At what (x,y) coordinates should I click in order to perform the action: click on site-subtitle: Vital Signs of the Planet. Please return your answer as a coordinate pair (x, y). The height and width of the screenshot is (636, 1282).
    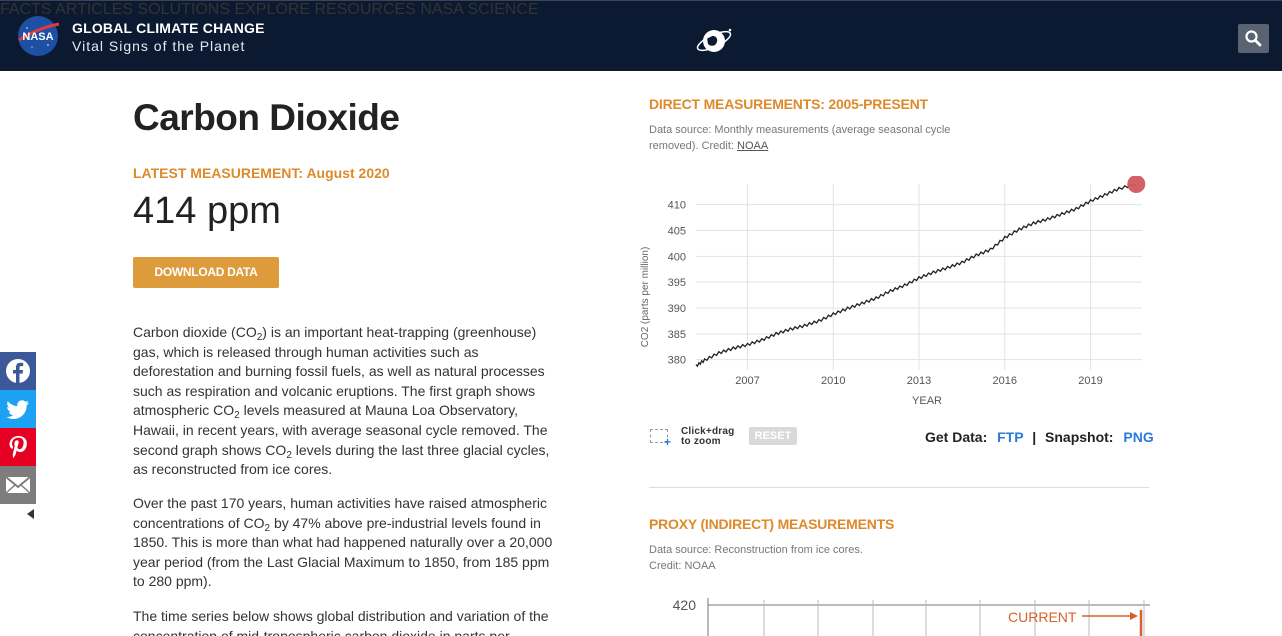
    Looking at the image, I should click on (158, 46).